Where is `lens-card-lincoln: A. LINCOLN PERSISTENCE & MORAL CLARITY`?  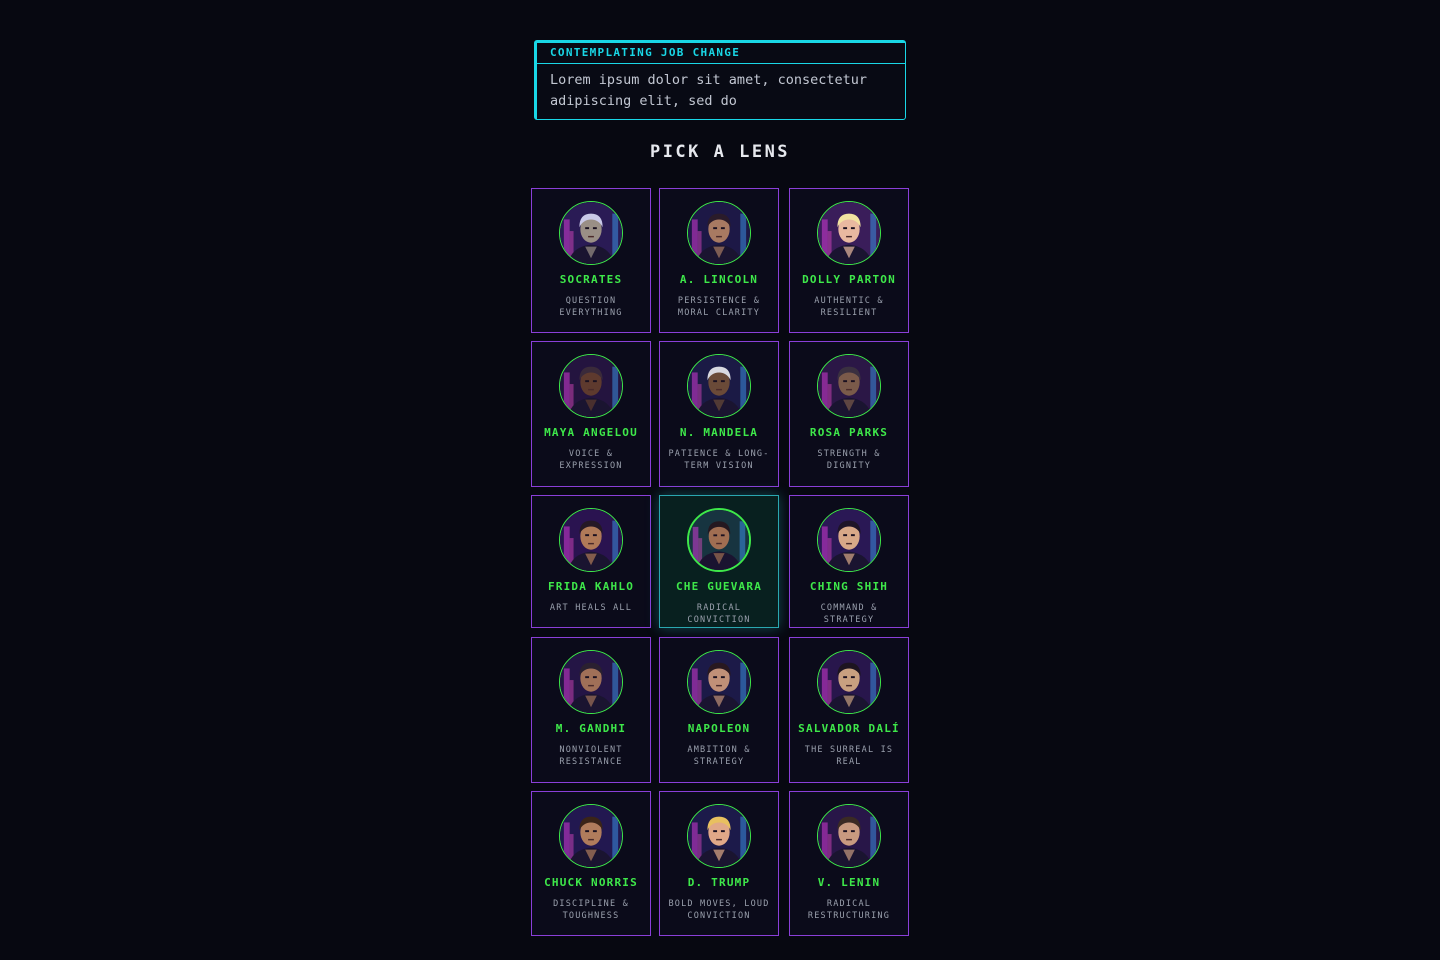
lens-card-lincoln: A. LINCOLN PERSISTENCE & MORAL CLARITY is located at coordinates (719, 260).